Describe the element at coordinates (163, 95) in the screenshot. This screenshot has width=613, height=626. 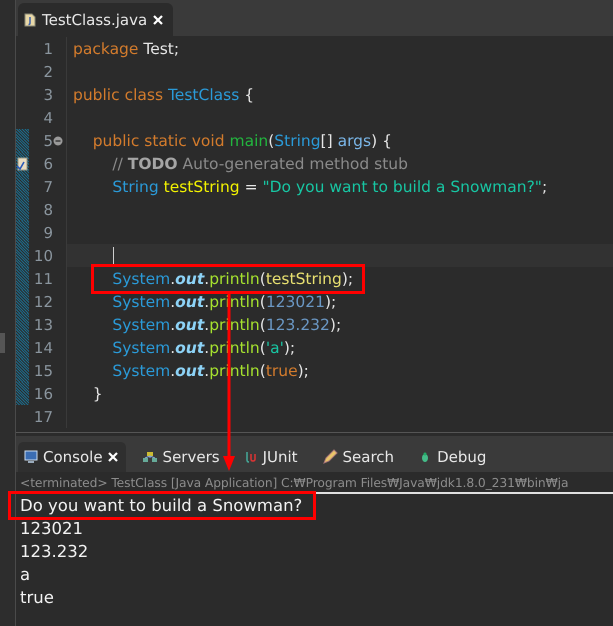
I see `code-line: public class TestClass {` at that location.